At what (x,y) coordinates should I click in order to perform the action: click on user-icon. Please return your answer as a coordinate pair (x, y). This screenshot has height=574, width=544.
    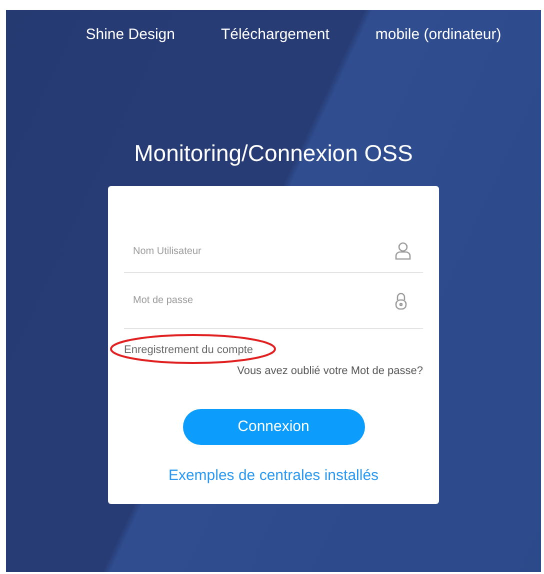
    Looking at the image, I should click on (403, 251).